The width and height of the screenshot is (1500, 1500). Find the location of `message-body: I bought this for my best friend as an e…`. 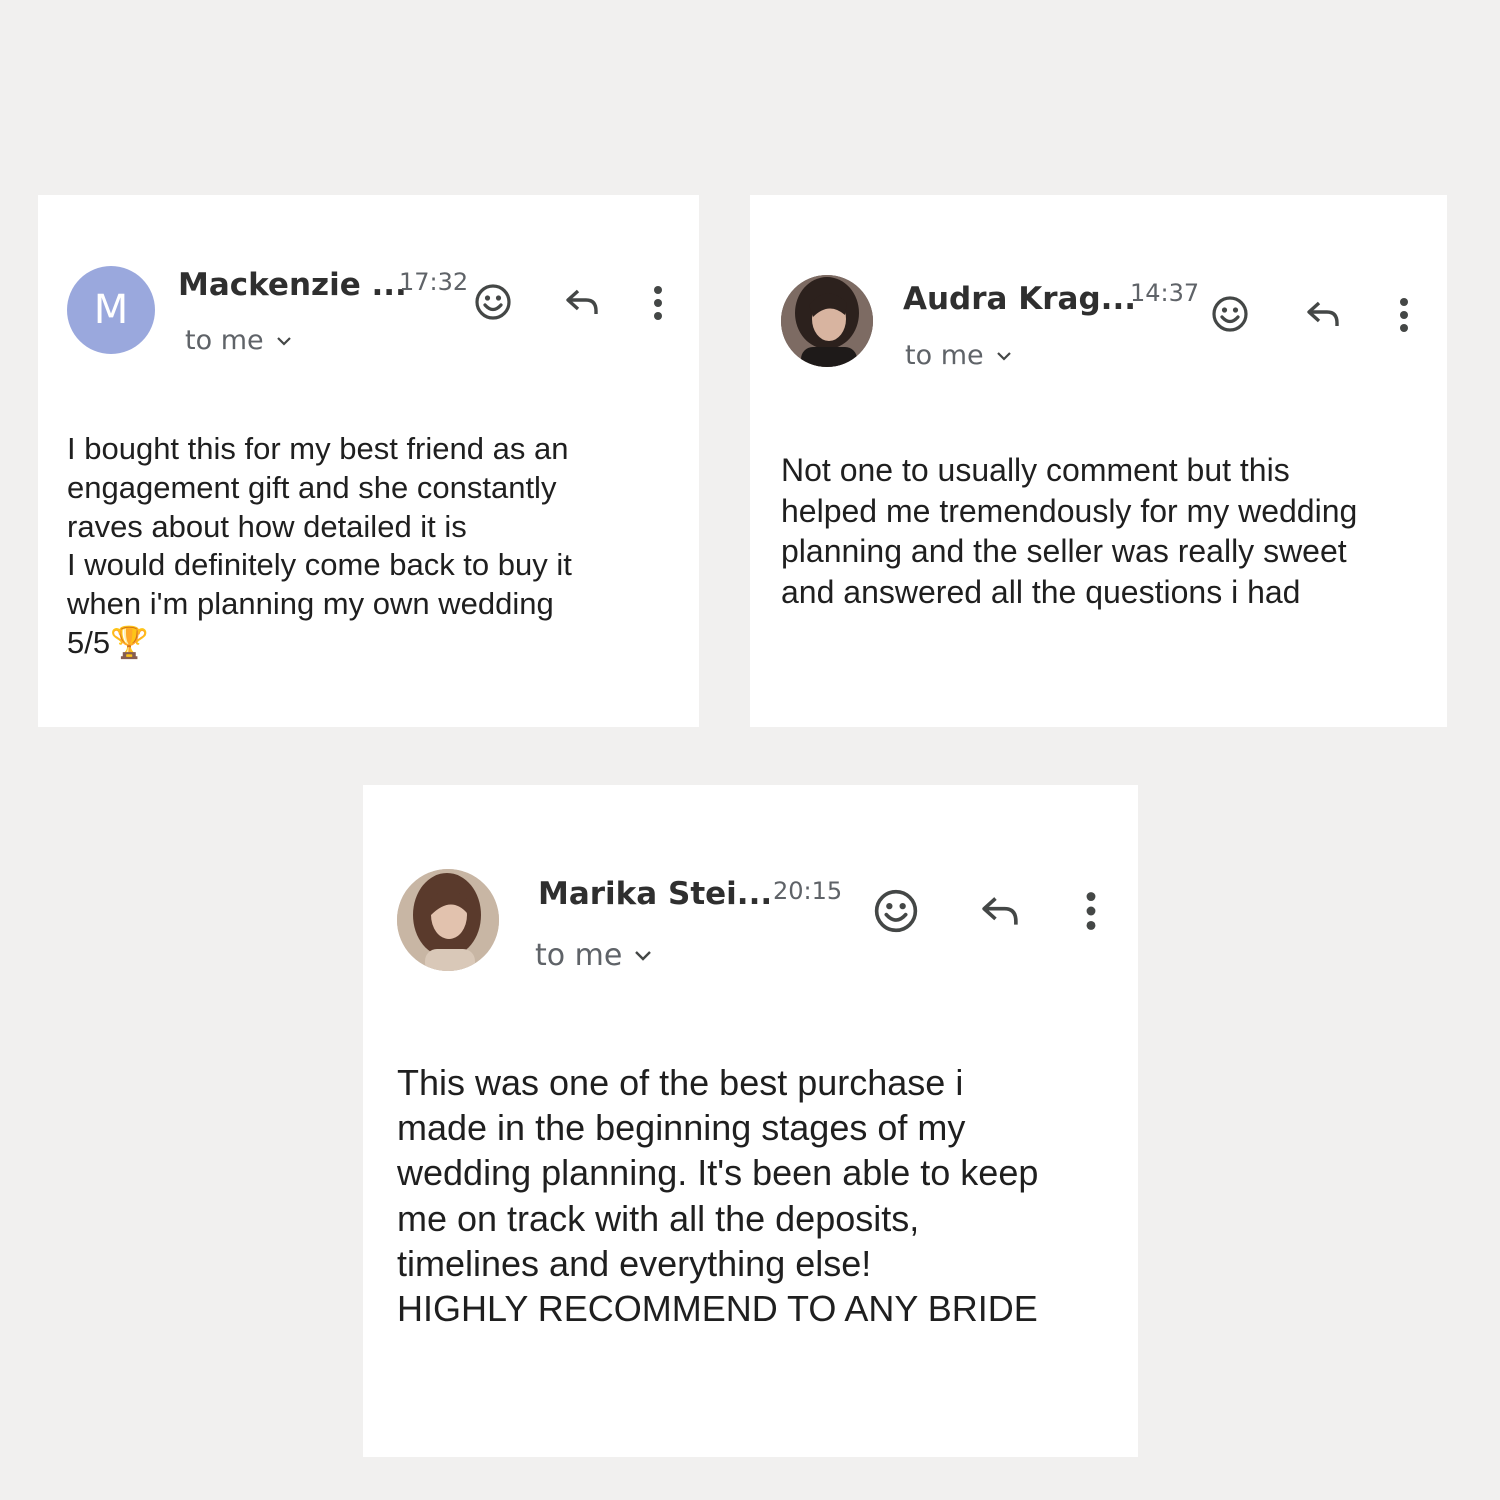

message-body: I bought this for my best friend as an e… is located at coordinates (319, 545).